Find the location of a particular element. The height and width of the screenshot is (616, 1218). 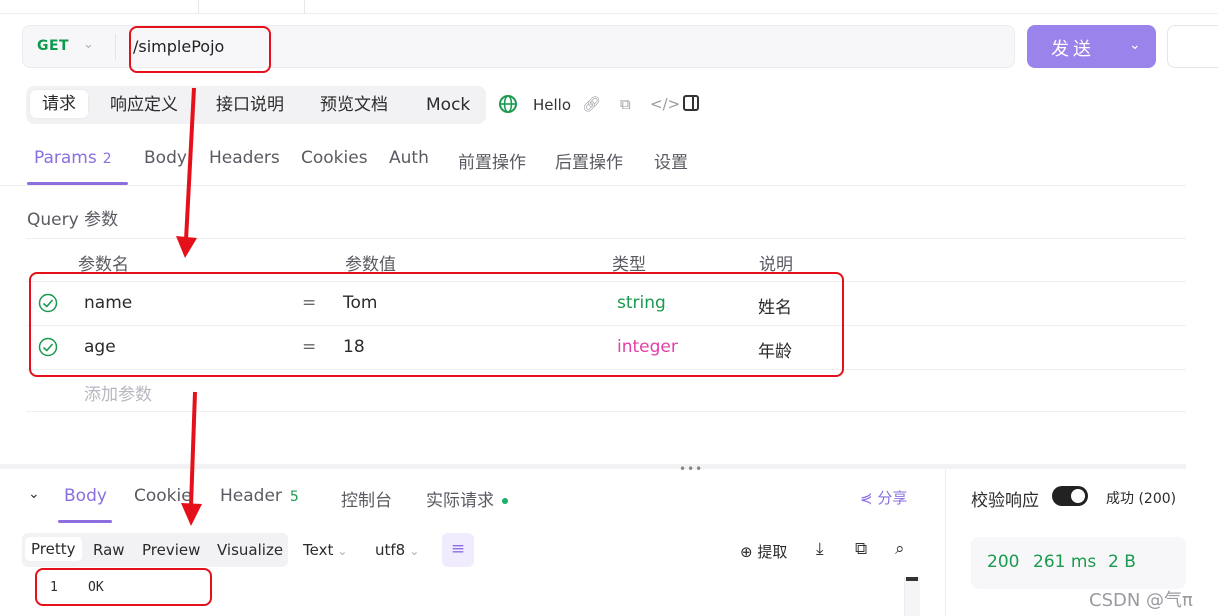

validate-response-label: 校验响应 is located at coordinates (1005, 501).